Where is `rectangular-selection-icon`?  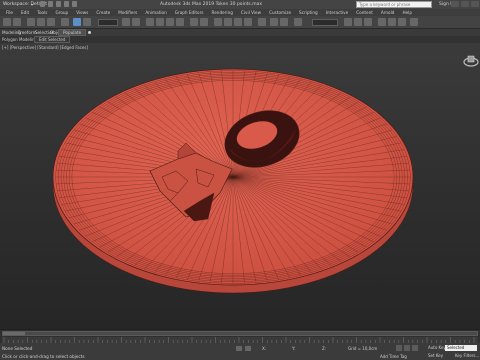 rectangular-selection-icon is located at coordinates (126, 22).